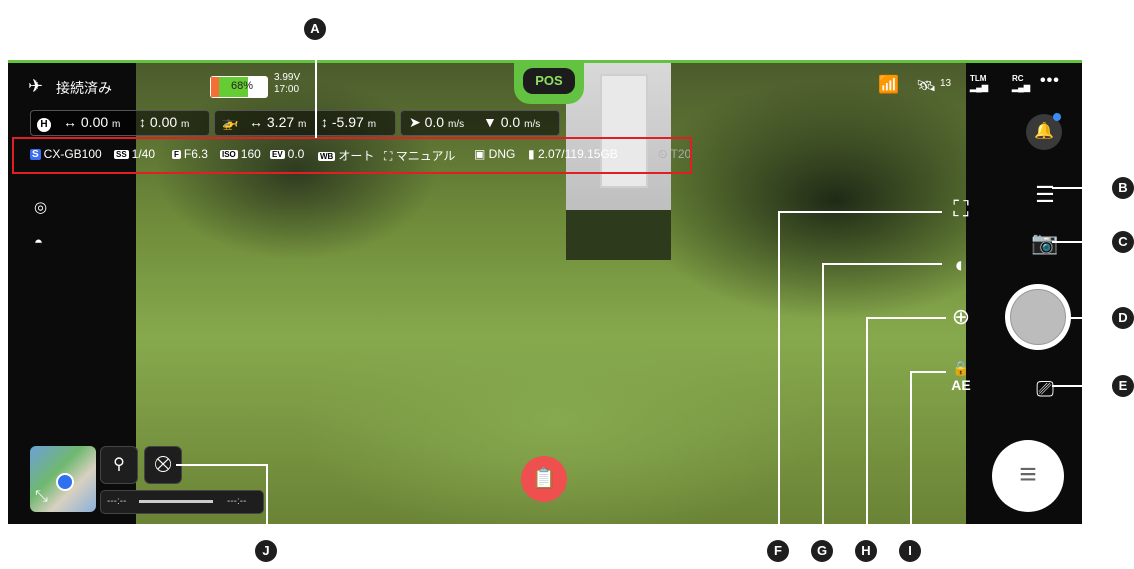 This screenshot has height=569, width=1134. Describe the element at coordinates (315, 29) in the screenshot. I see `callout-a: A` at that location.